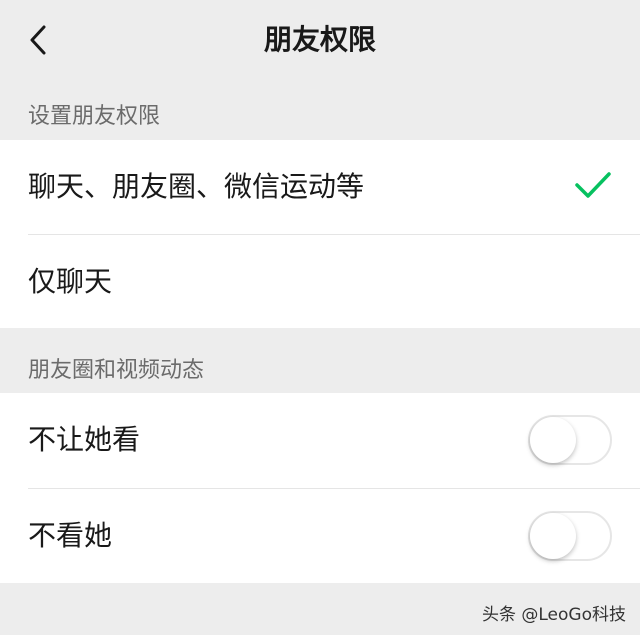  I want to click on hide-my-moments-toggle, so click(570, 440).